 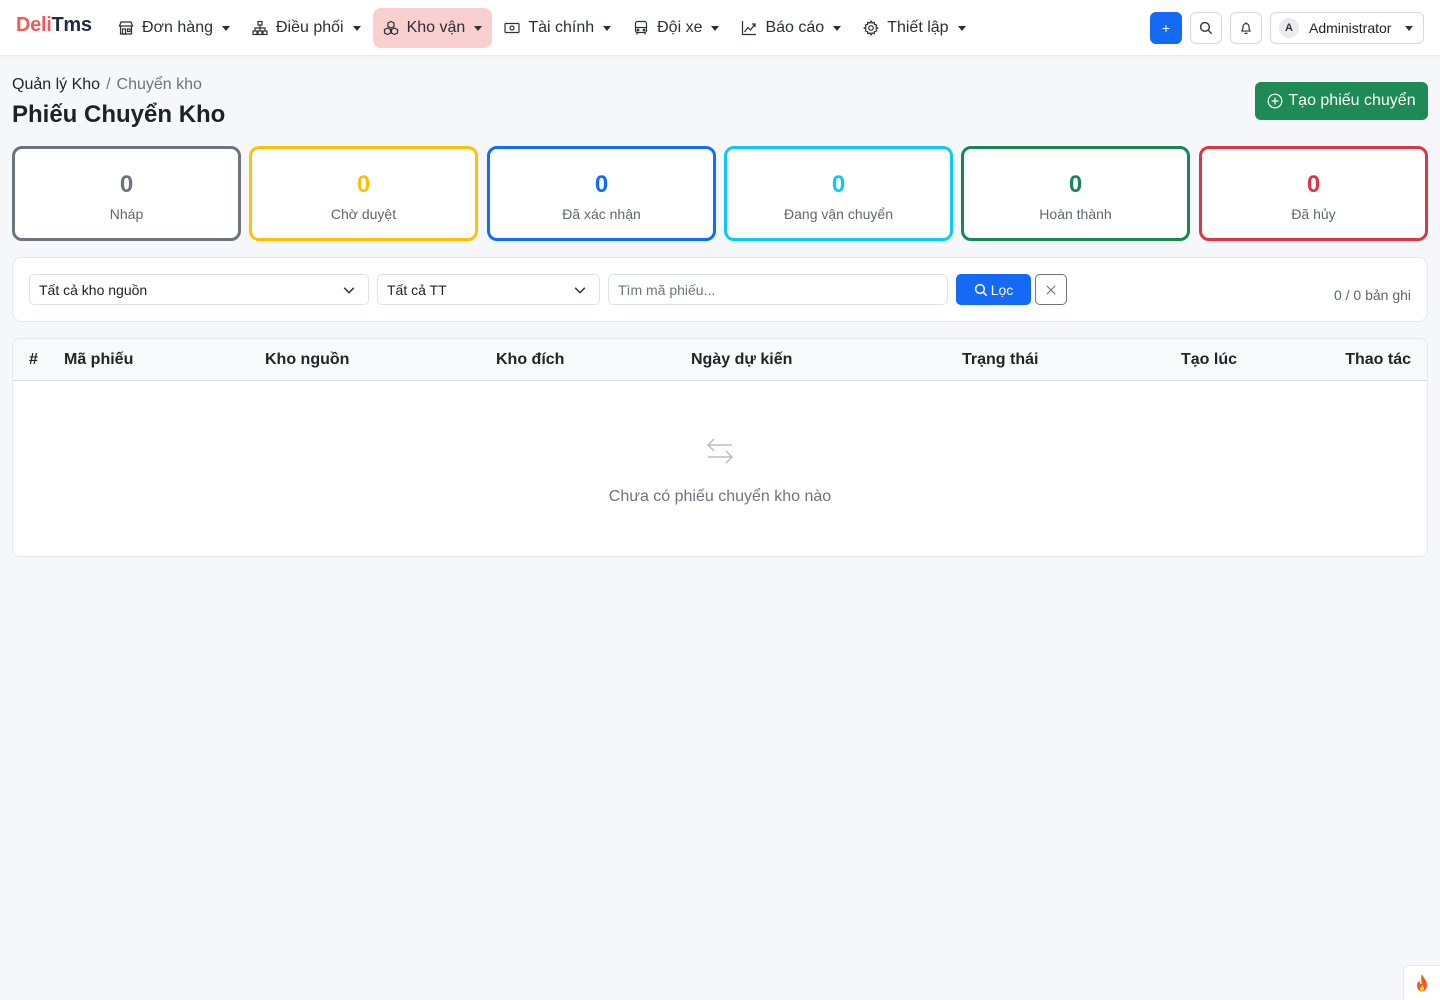 What do you see at coordinates (306, 28) in the screenshot?
I see `nav-item-dispatch: Điều phối` at bounding box center [306, 28].